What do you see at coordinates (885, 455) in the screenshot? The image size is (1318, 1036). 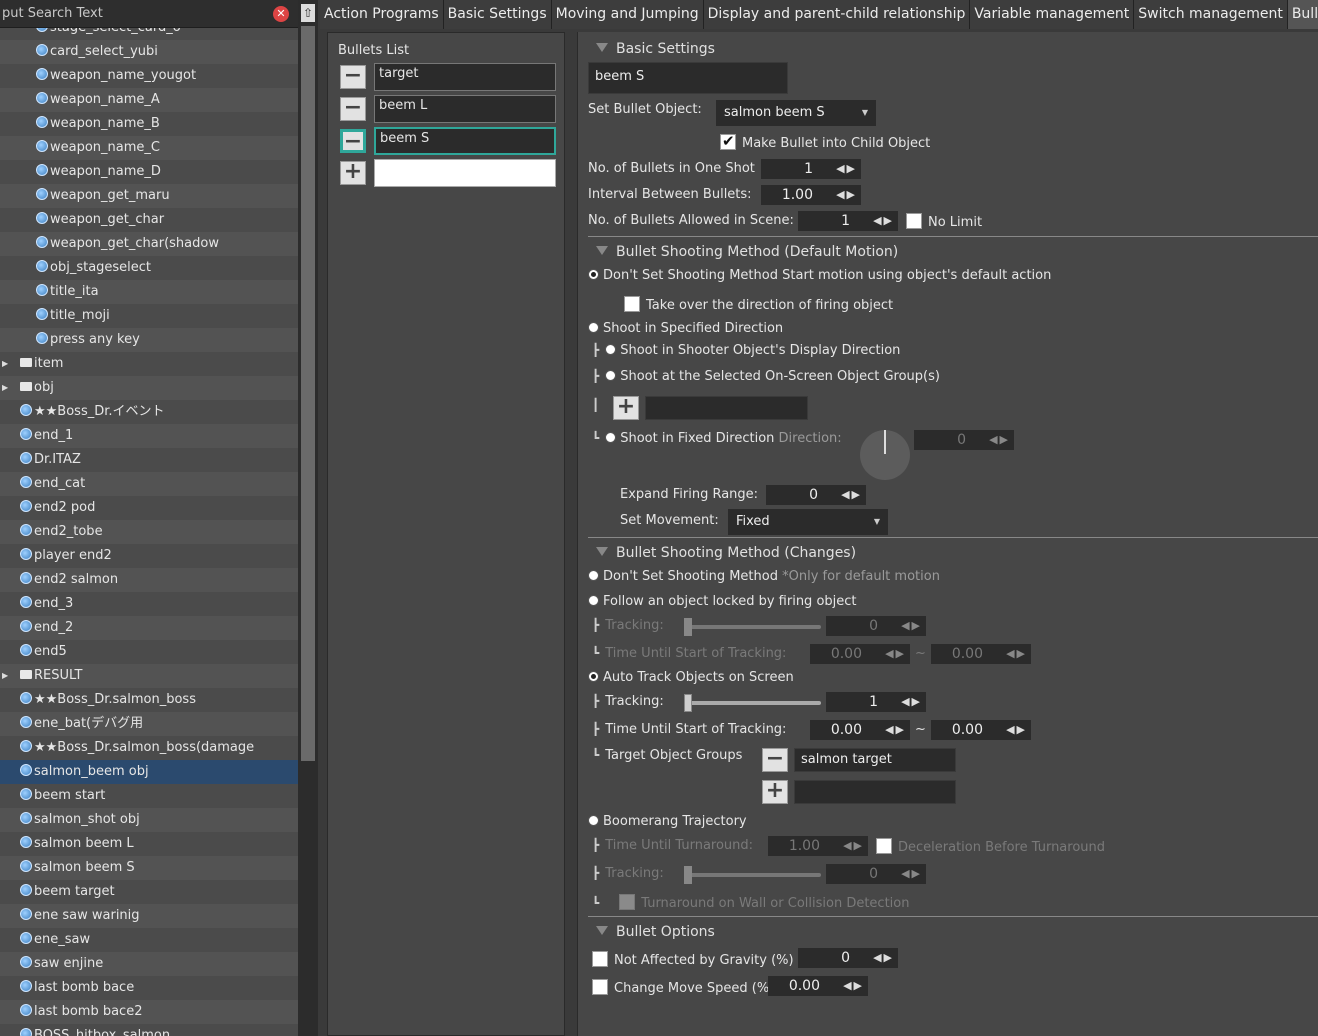 I see `direction-dial` at bounding box center [885, 455].